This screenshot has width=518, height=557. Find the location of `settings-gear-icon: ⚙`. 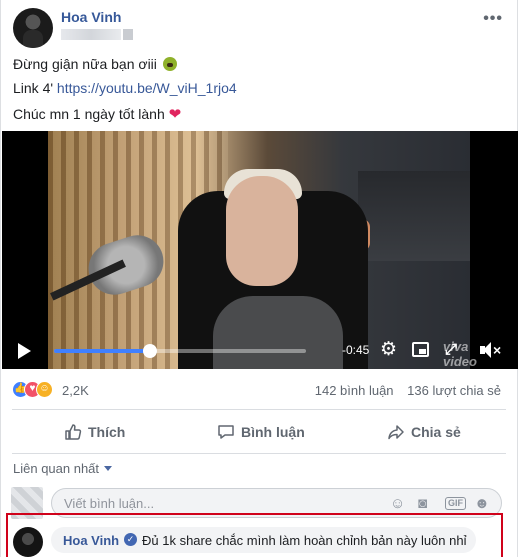

settings-gear-icon: ⚙ is located at coordinates (388, 350).